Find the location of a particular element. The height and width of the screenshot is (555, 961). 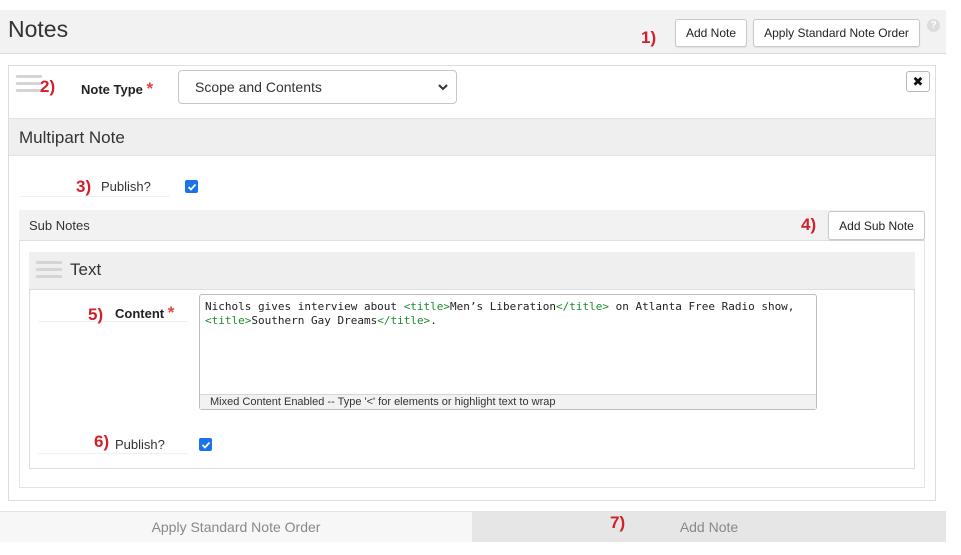

note-type-label: Note Type * is located at coordinates (117, 88).